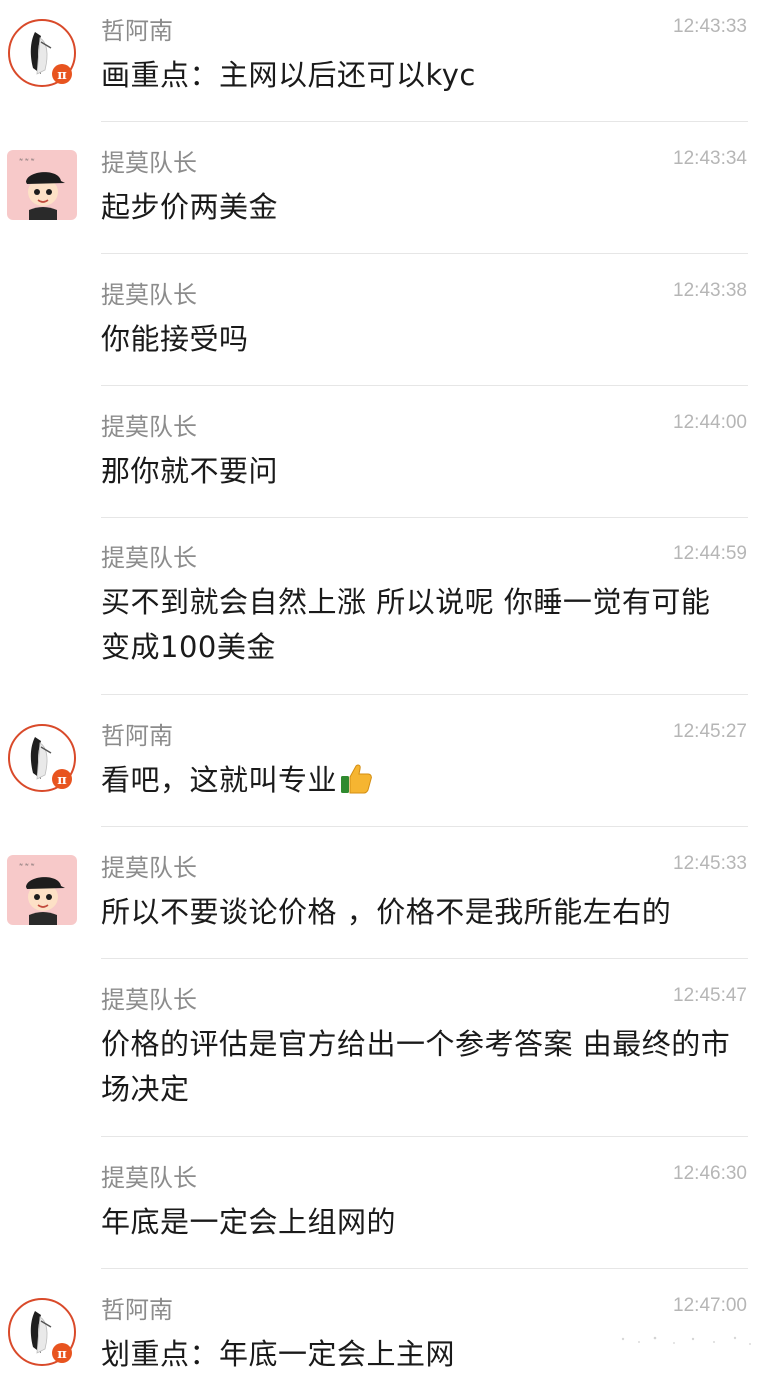  I want to click on message-text: 所以不要谈论价格 ，价格不是我所能左右的, so click(386, 912).